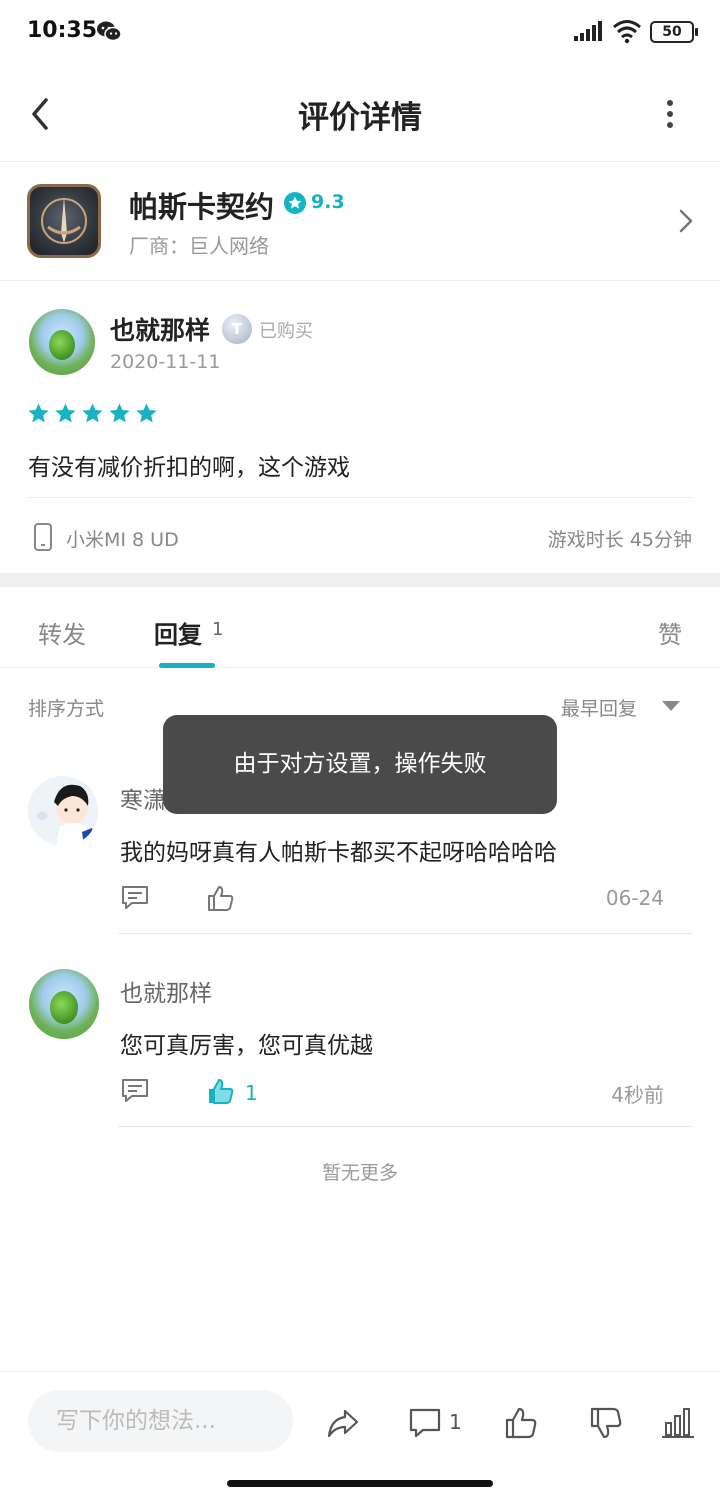 This screenshot has width=720, height=1499. I want to click on review-text: 有没有减价折扣的啊，这个游戏, so click(189, 468).